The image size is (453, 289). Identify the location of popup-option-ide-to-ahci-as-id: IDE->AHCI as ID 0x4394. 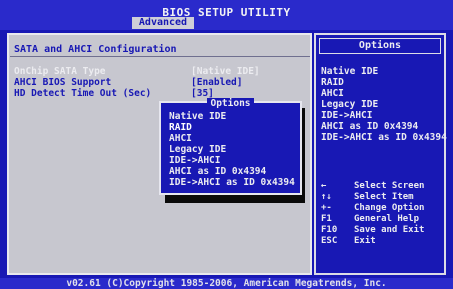
(232, 182).